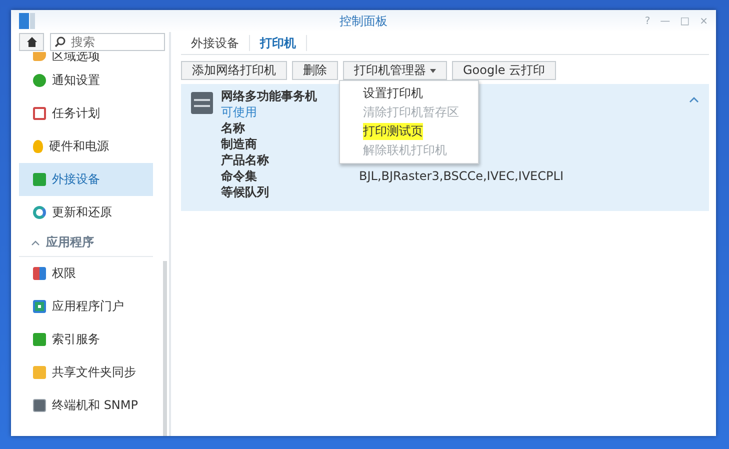 This screenshot has height=449, width=729. Describe the element at coordinates (86, 146) in the screenshot. I see `sidebar-item: 硬件和电源` at that location.